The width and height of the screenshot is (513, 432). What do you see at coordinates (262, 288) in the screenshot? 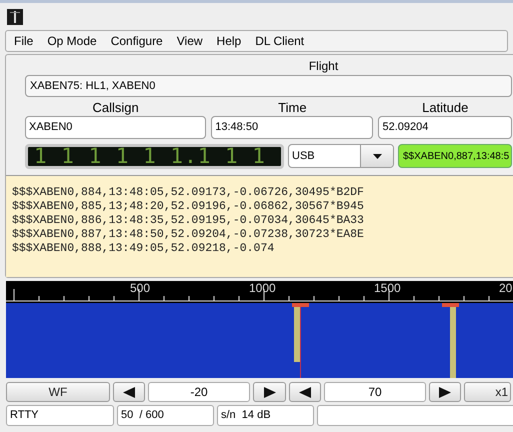
I see `ruler-label: 1000` at bounding box center [262, 288].